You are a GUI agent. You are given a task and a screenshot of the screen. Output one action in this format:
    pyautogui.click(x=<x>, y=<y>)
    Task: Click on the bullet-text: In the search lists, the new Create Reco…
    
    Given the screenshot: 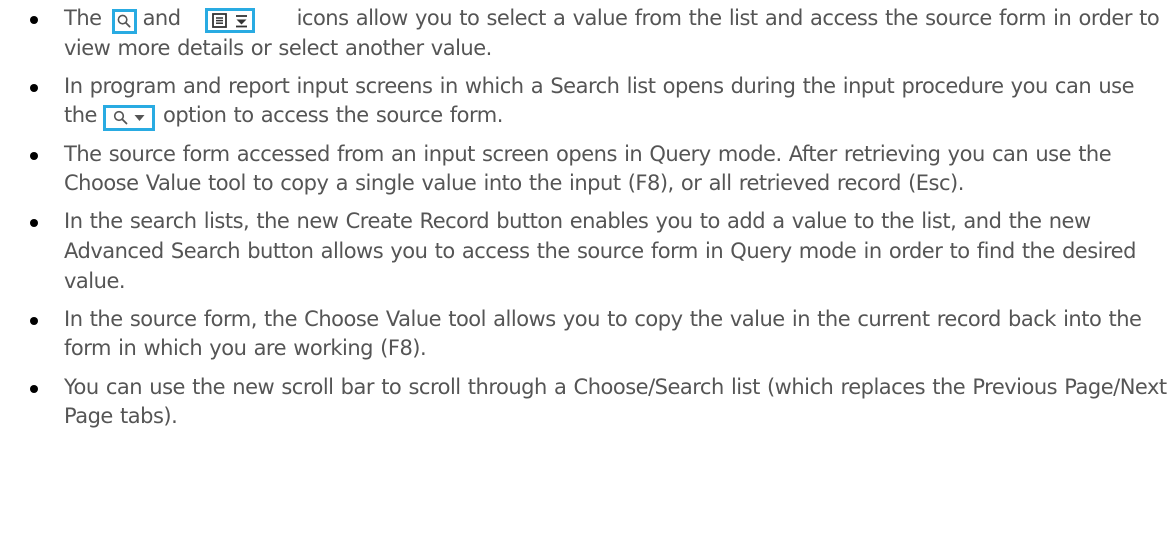 What is the action you would take?
    pyautogui.click(x=600, y=251)
    